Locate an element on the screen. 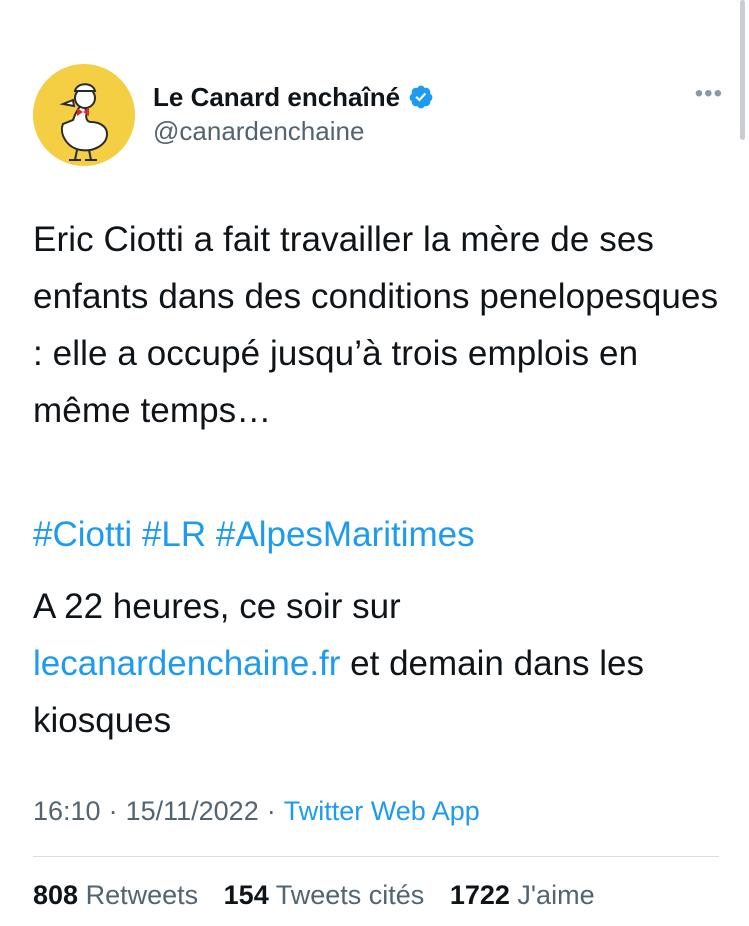 The height and width of the screenshot is (926, 749). retweets-label: Retweets is located at coordinates (142, 895).